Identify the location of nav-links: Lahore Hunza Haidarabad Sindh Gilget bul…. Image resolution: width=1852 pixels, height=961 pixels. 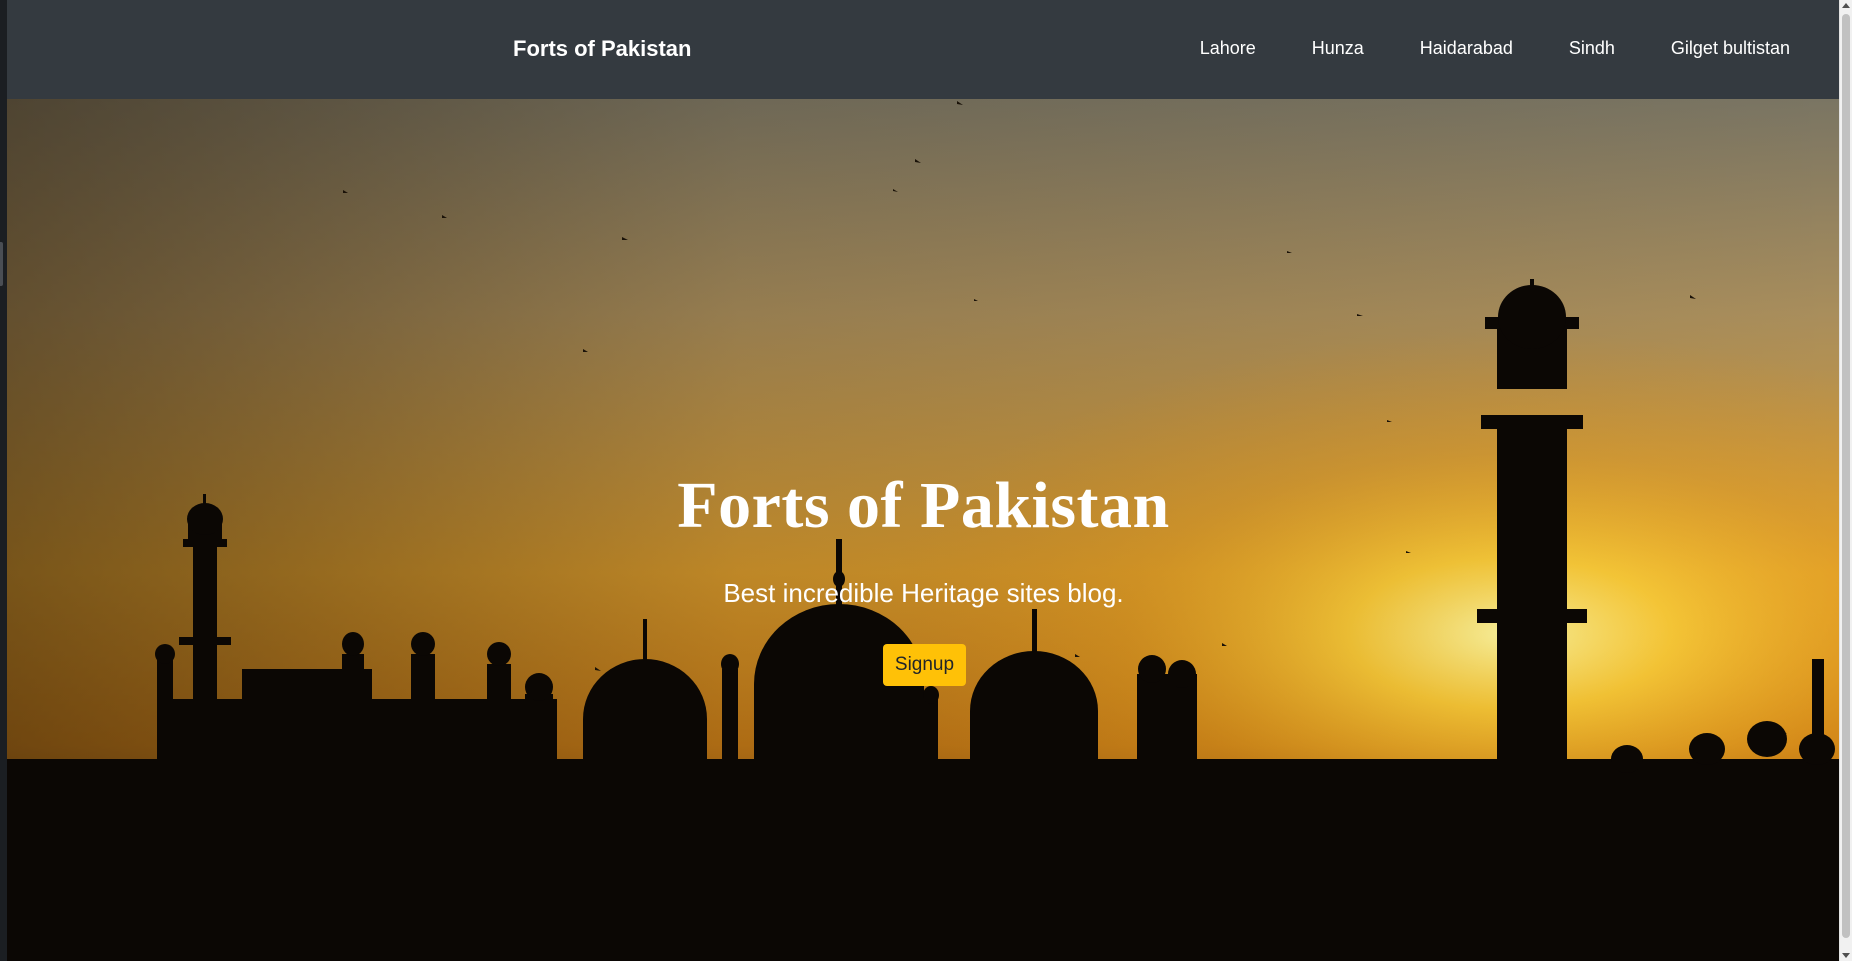
(1495, 48).